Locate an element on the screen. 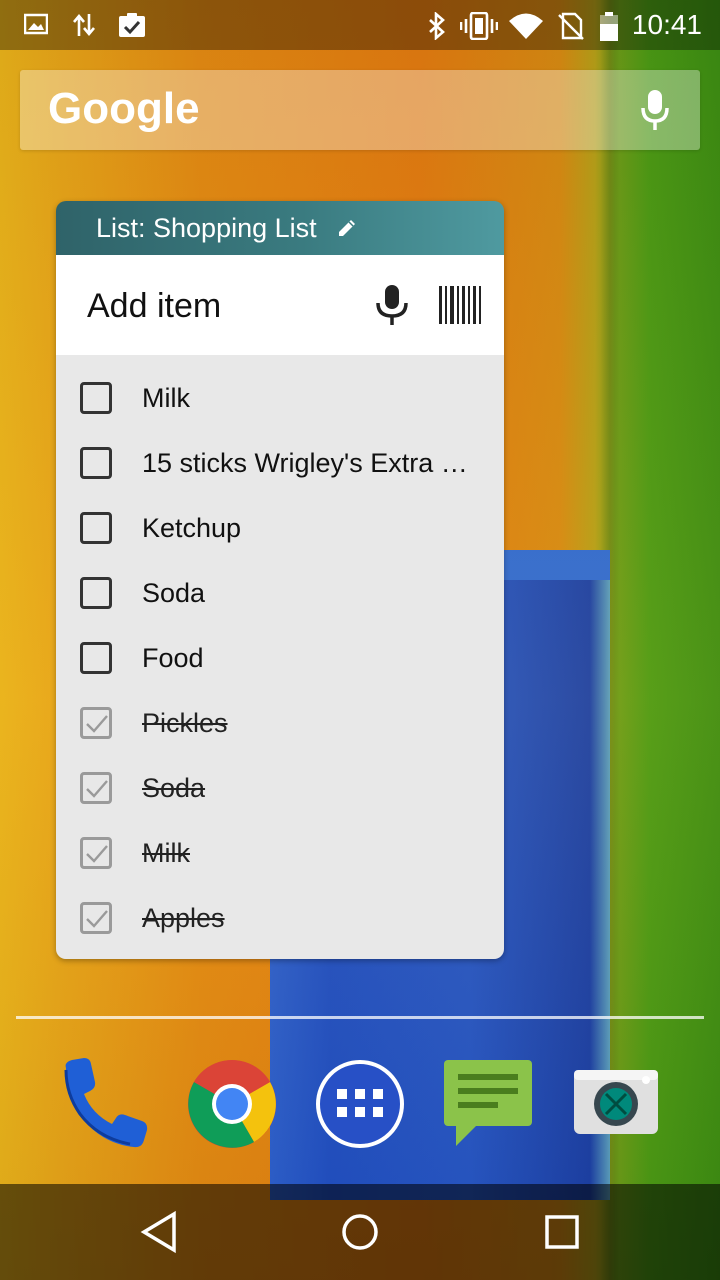  add-item-row: Add item is located at coordinates (280, 305).